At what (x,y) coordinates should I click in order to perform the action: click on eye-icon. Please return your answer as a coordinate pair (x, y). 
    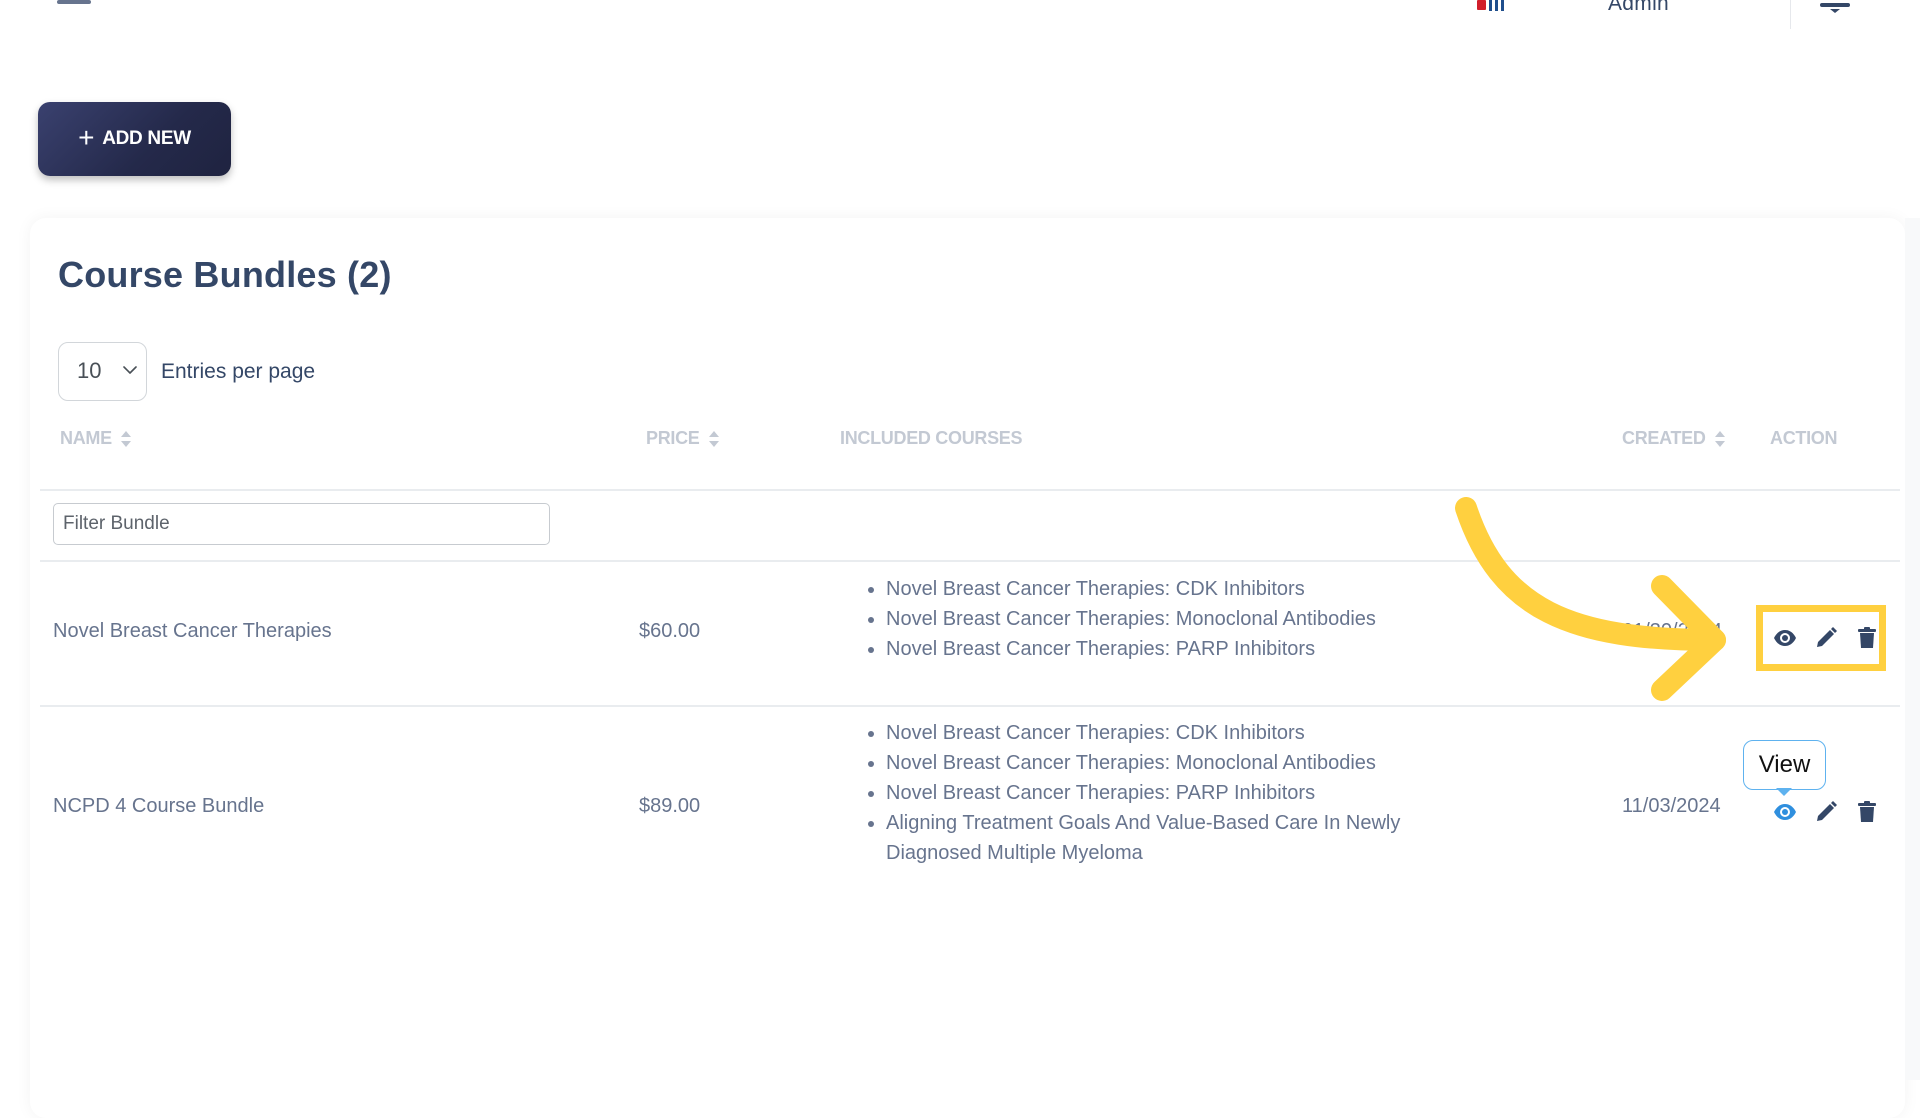
    Looking at the image, I should click on (1785, 812).